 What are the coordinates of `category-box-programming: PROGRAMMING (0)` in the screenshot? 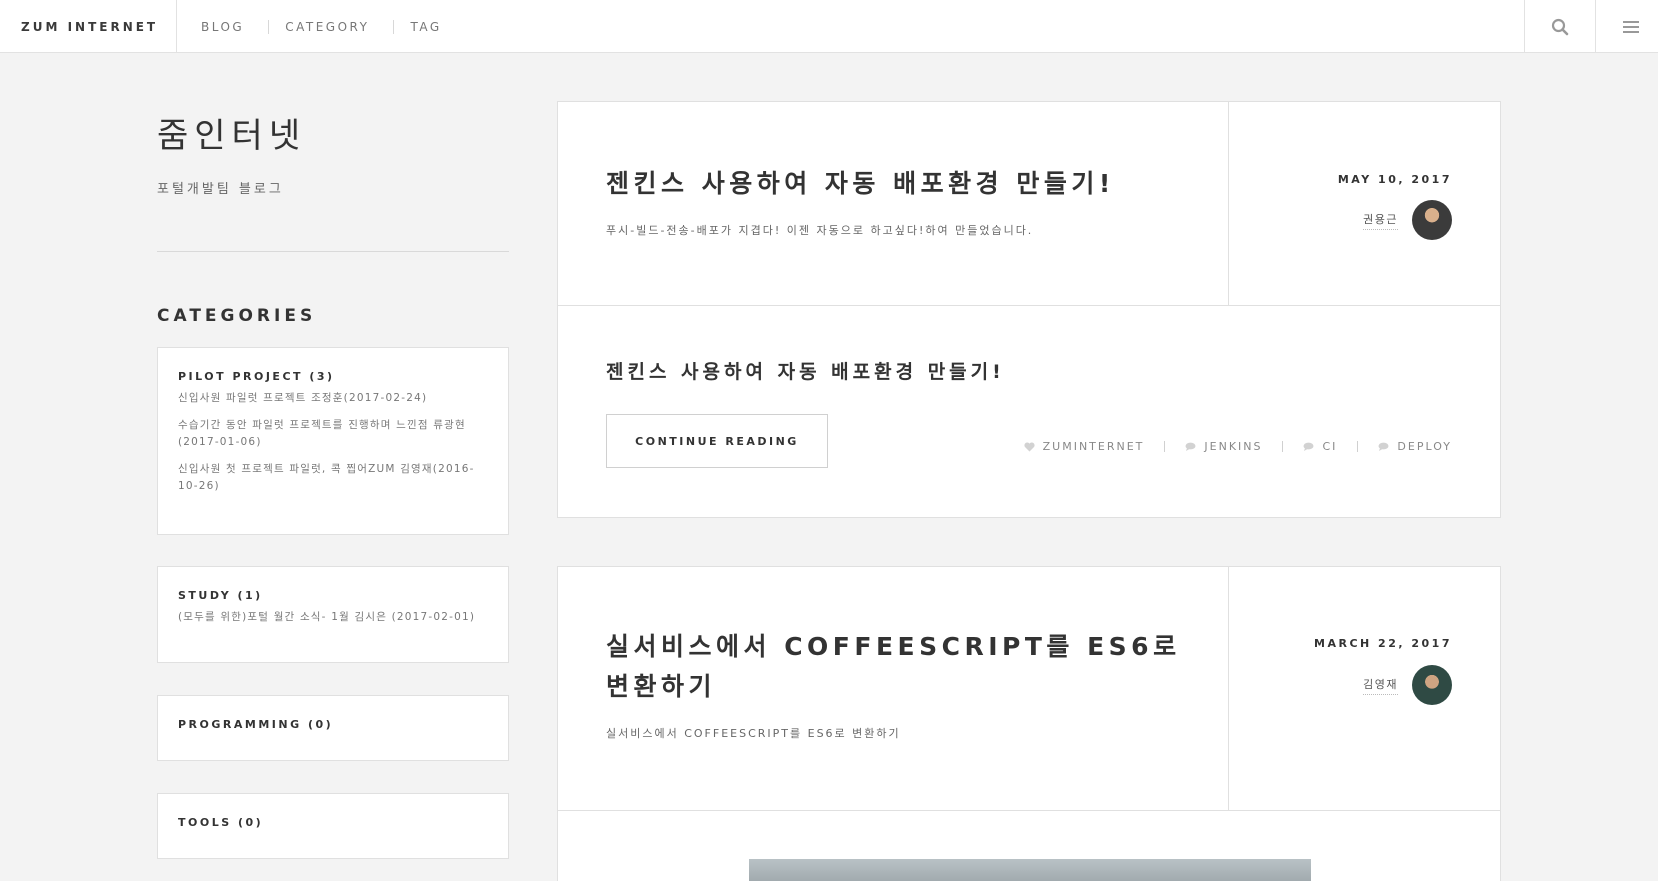 It's located at (333, 728).